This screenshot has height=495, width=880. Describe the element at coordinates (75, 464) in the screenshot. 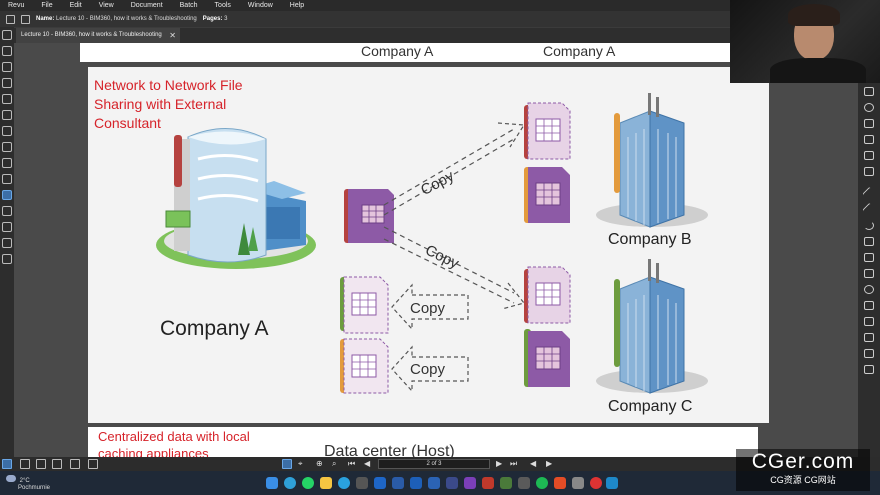

I see `sync-view-icon` at that location.